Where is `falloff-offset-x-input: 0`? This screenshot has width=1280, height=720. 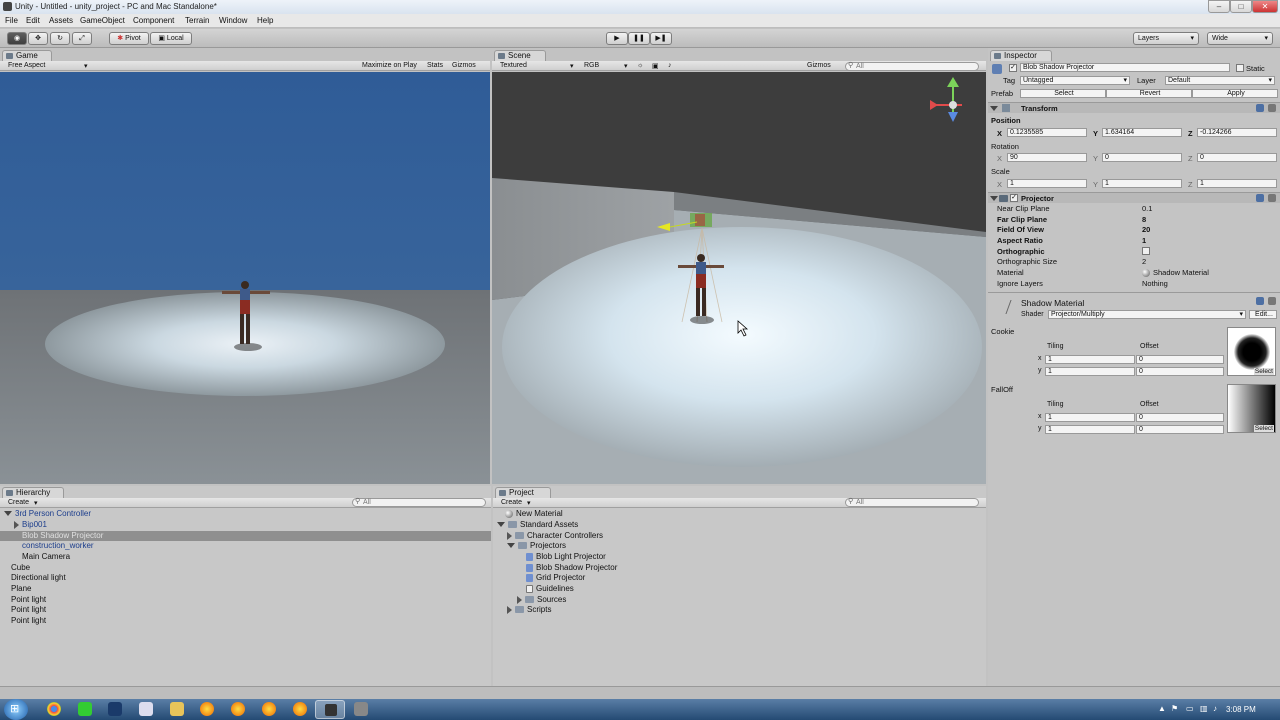 falloff-offset-x-input: 0 is located at coordinates (1180, 417).